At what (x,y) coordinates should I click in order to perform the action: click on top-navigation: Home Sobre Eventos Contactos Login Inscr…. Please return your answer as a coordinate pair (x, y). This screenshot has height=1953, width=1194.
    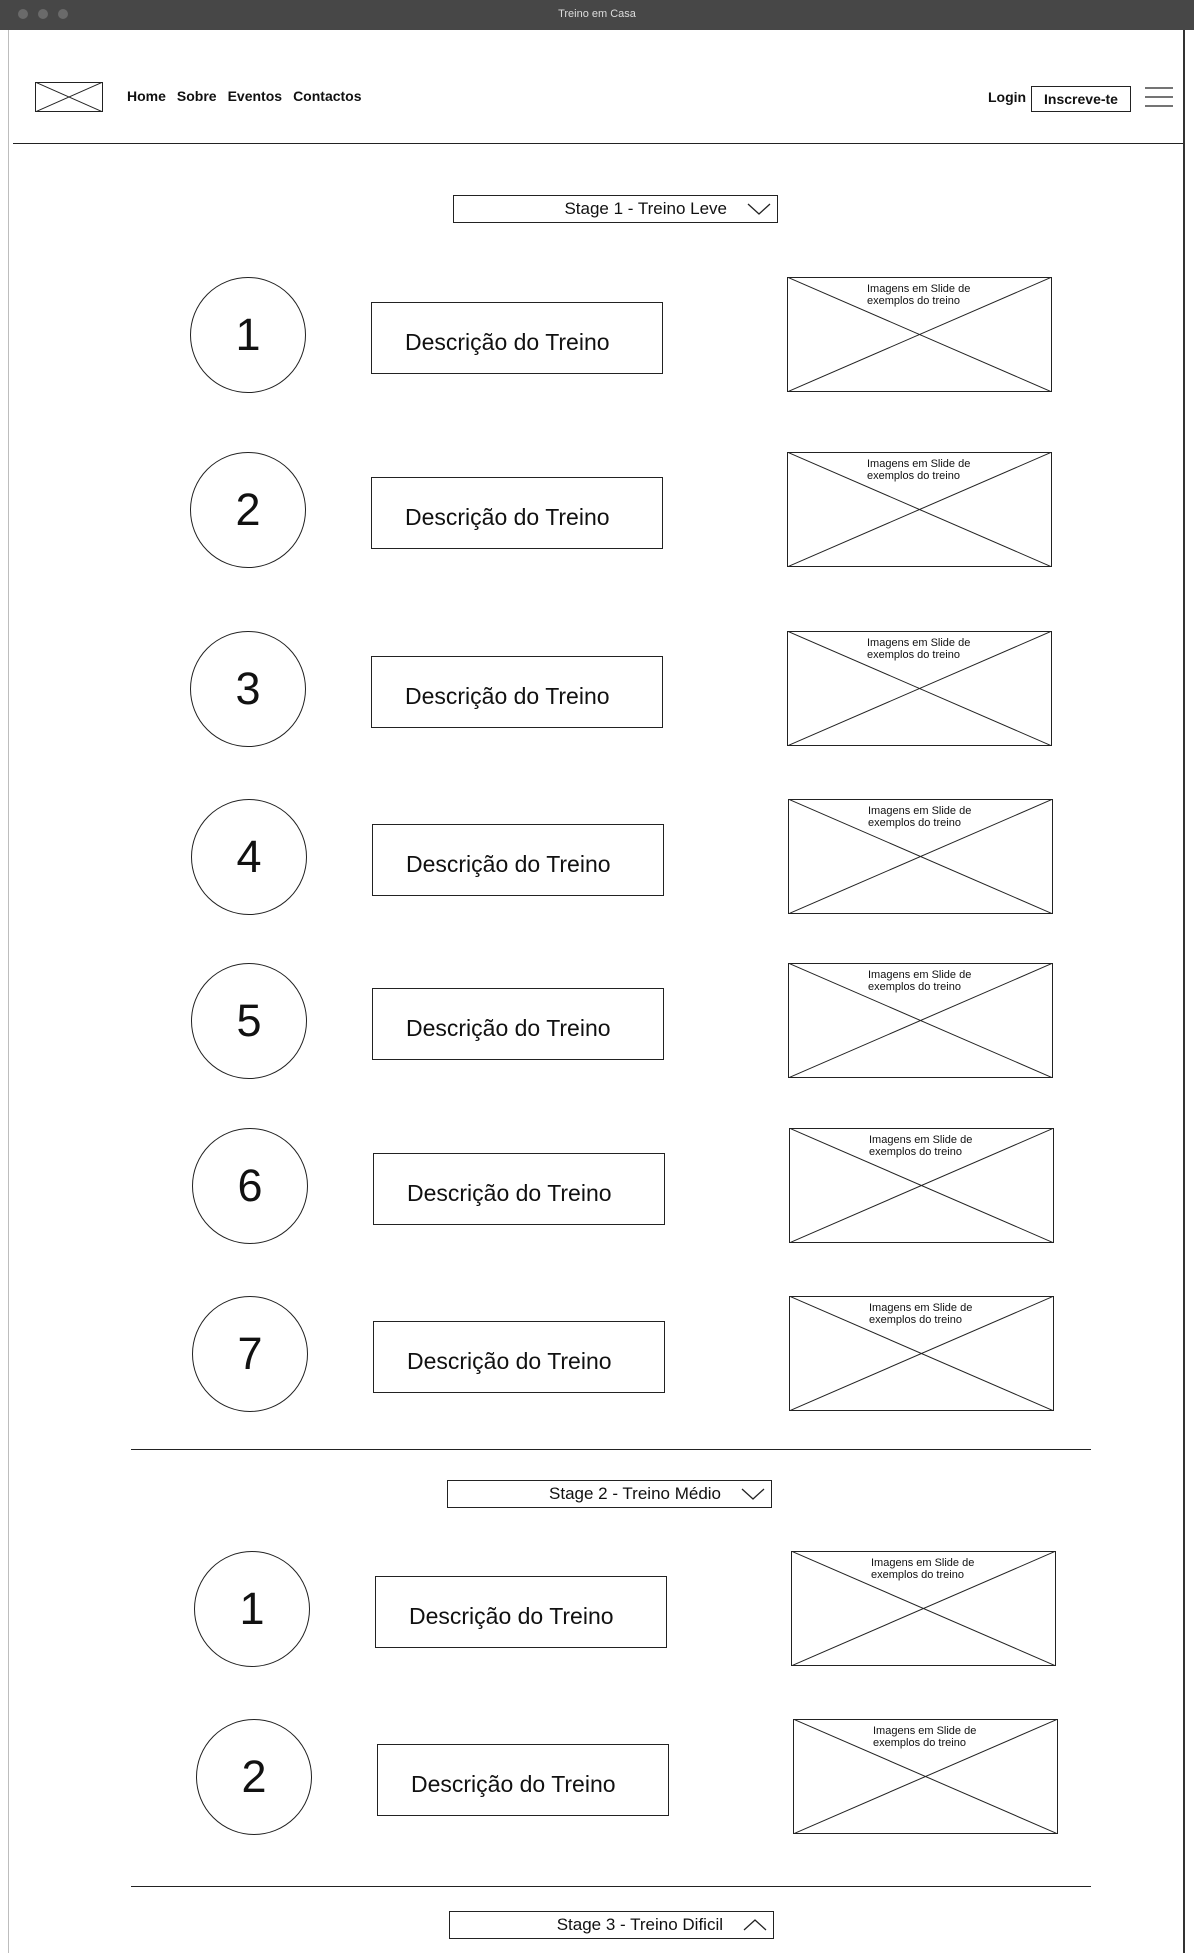
    Looking at the image, I should click on (597, 87).